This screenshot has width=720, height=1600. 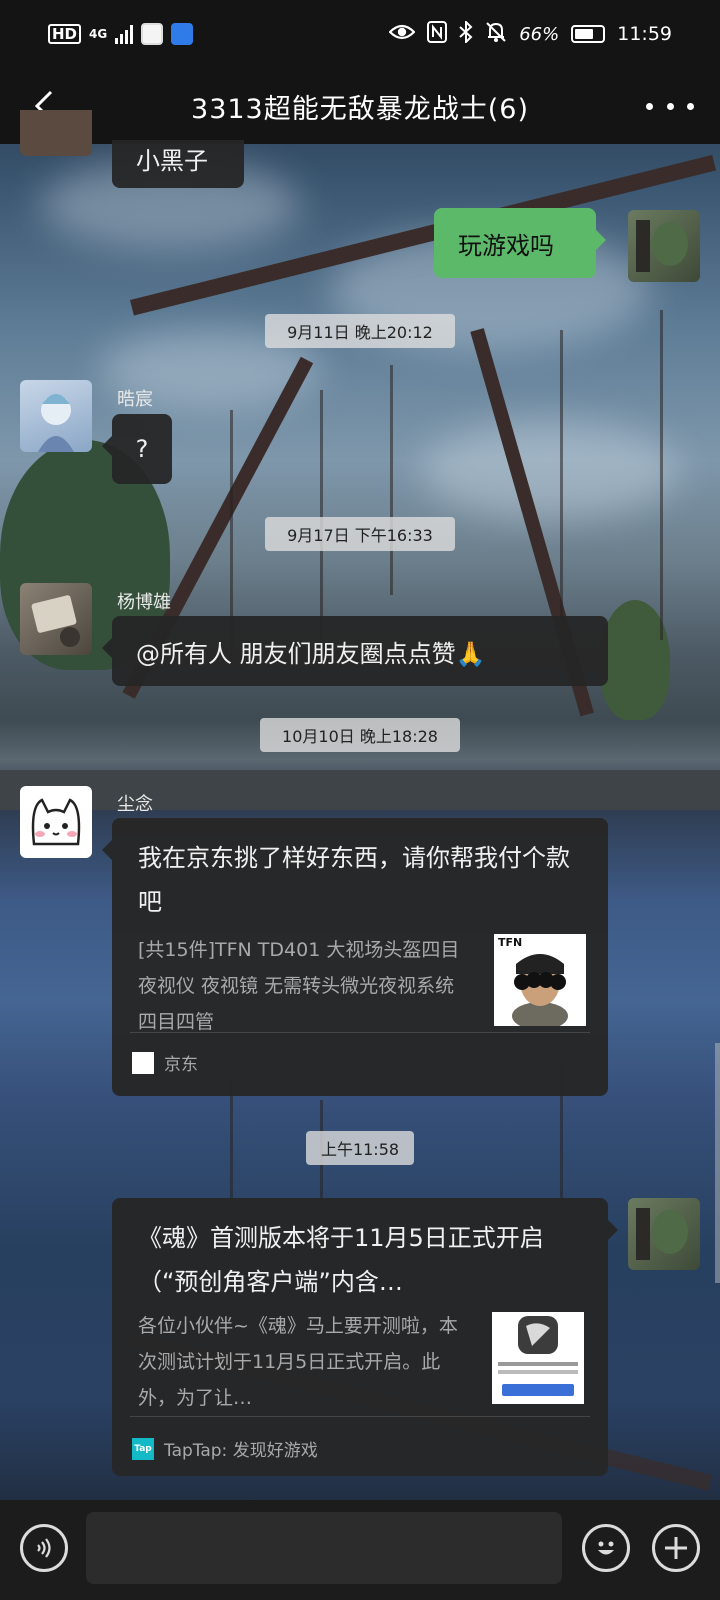 I want to click on nfc-icon, so click(x=437, y=34).